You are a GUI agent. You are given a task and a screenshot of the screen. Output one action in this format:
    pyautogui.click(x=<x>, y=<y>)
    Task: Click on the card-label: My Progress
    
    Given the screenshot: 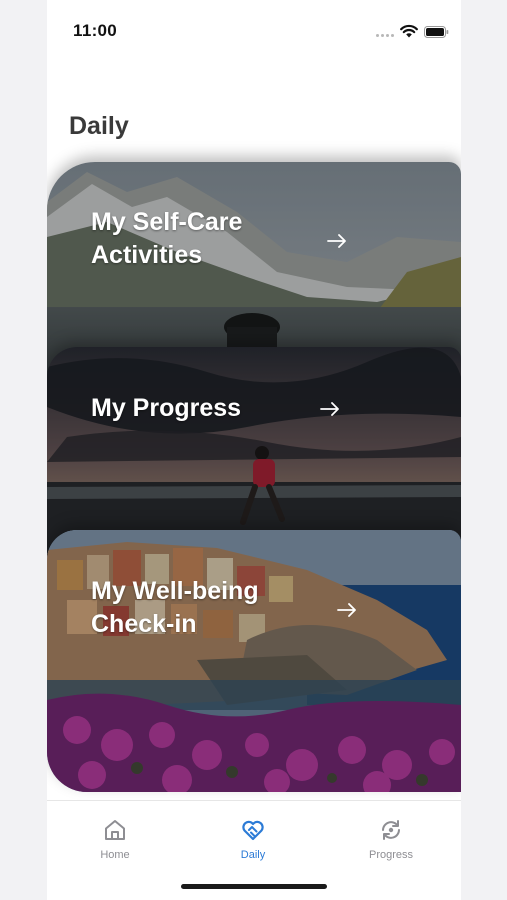 What is the action you would take?
    pyautogui.click(x=166, y=408)
    